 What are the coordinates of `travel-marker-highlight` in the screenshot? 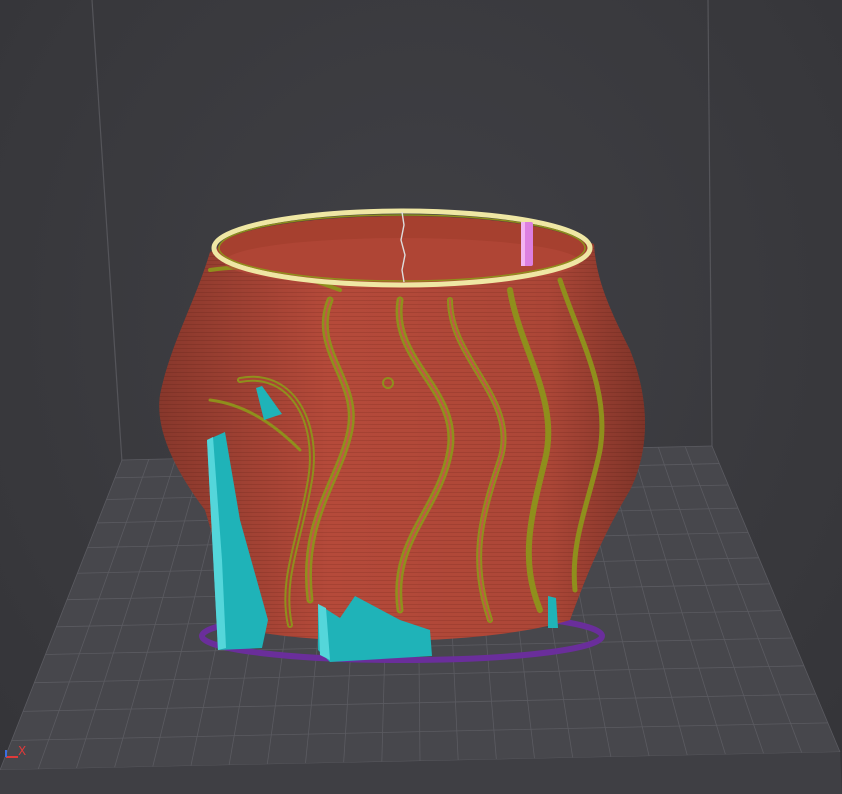 It's located at (523, 244).